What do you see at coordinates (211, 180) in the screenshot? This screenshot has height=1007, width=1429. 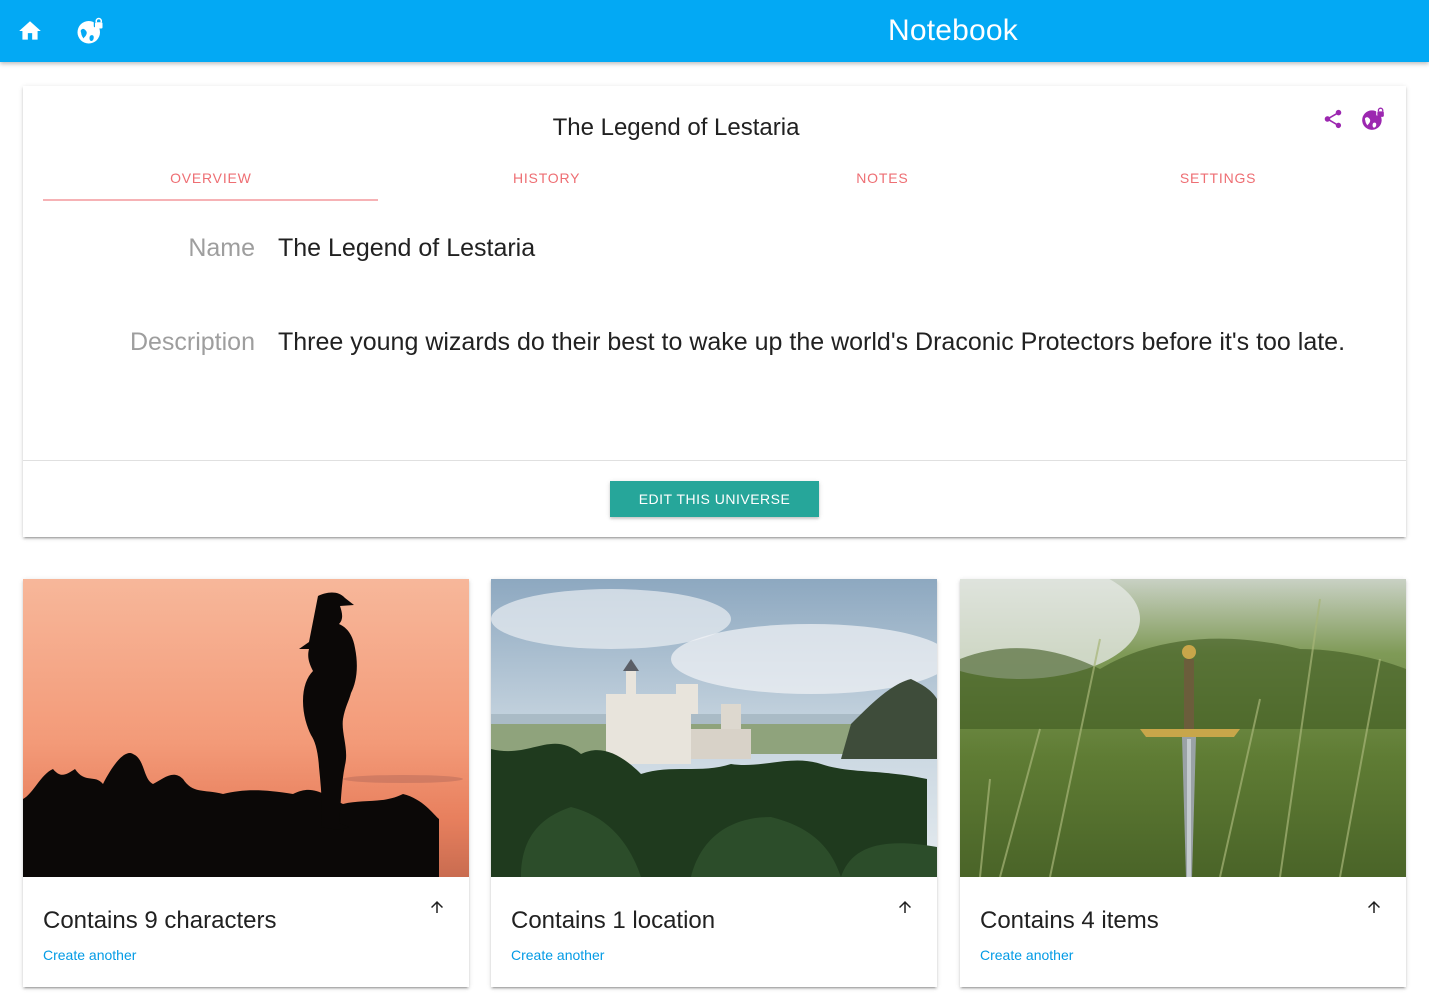 I see `tab-overview: Overview` at bounding box center [211, 180].